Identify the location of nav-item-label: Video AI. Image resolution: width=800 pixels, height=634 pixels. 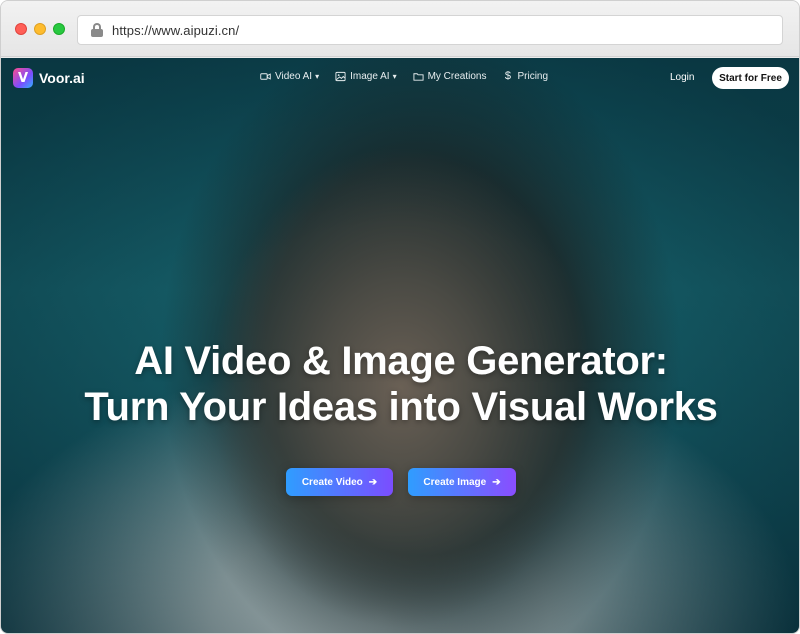
(294, 76).